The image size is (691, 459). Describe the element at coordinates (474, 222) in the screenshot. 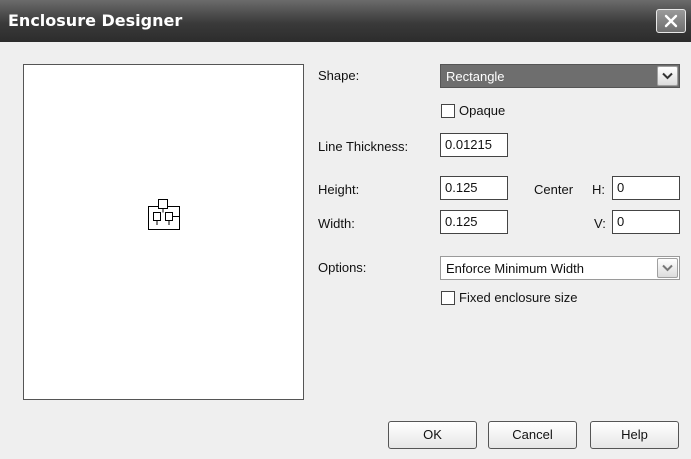

I see `width-field: 0.125` at that location.